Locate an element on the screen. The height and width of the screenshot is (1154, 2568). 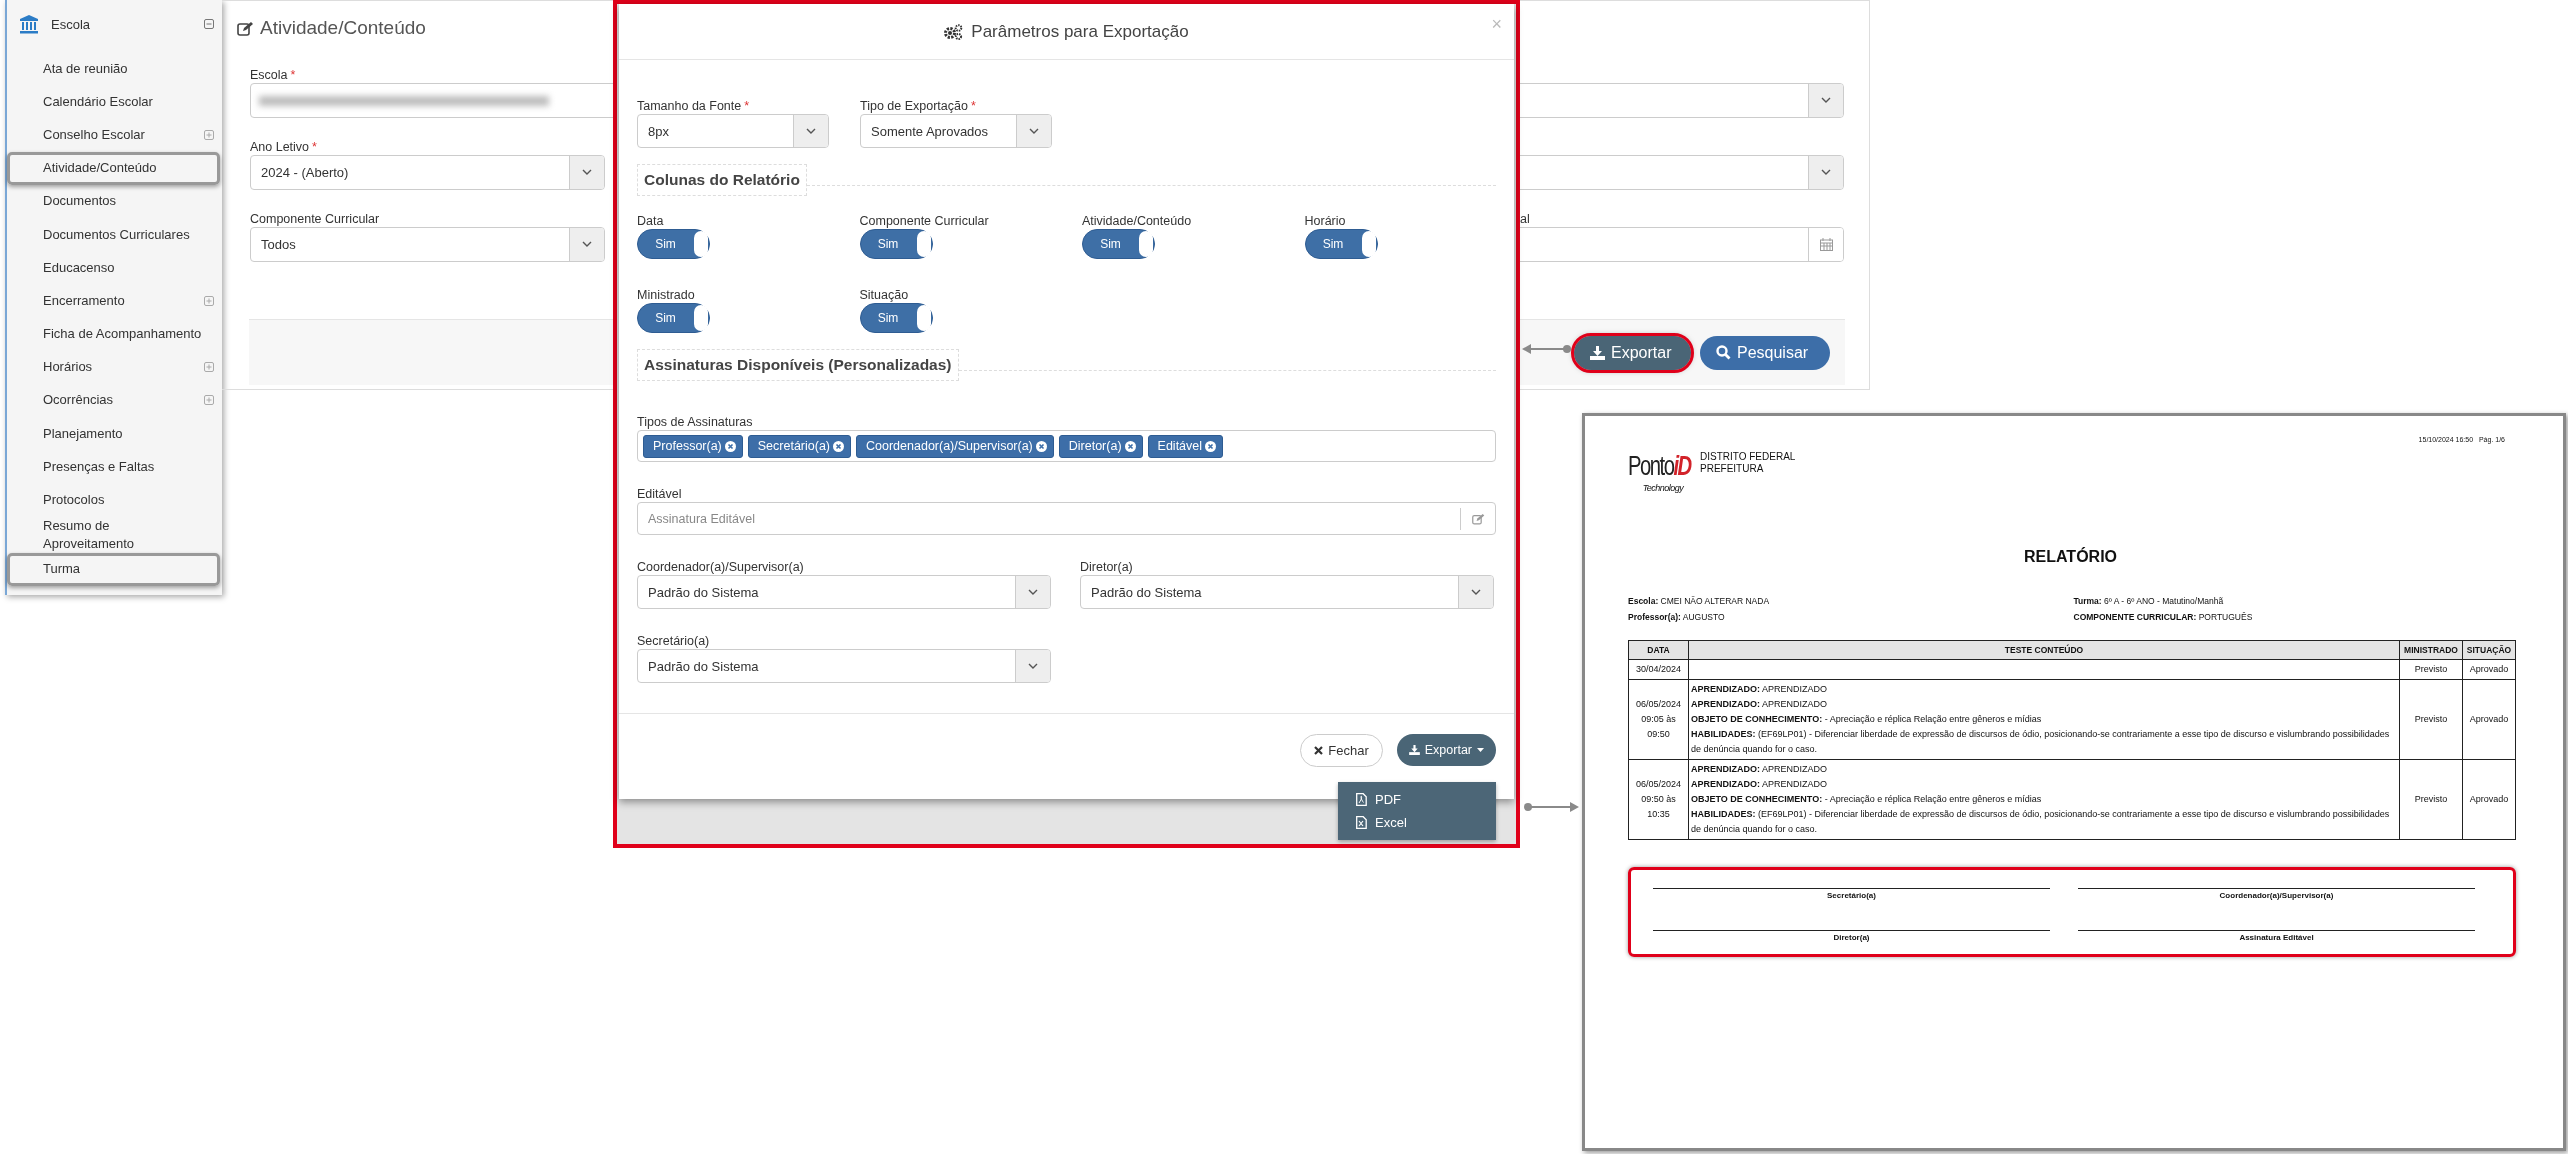
tag-input: Professor(a) Secretário(a) Coordenador(a)/Supervisor(a) Diretor(a) Editável is located at coordinates (1066, 446).